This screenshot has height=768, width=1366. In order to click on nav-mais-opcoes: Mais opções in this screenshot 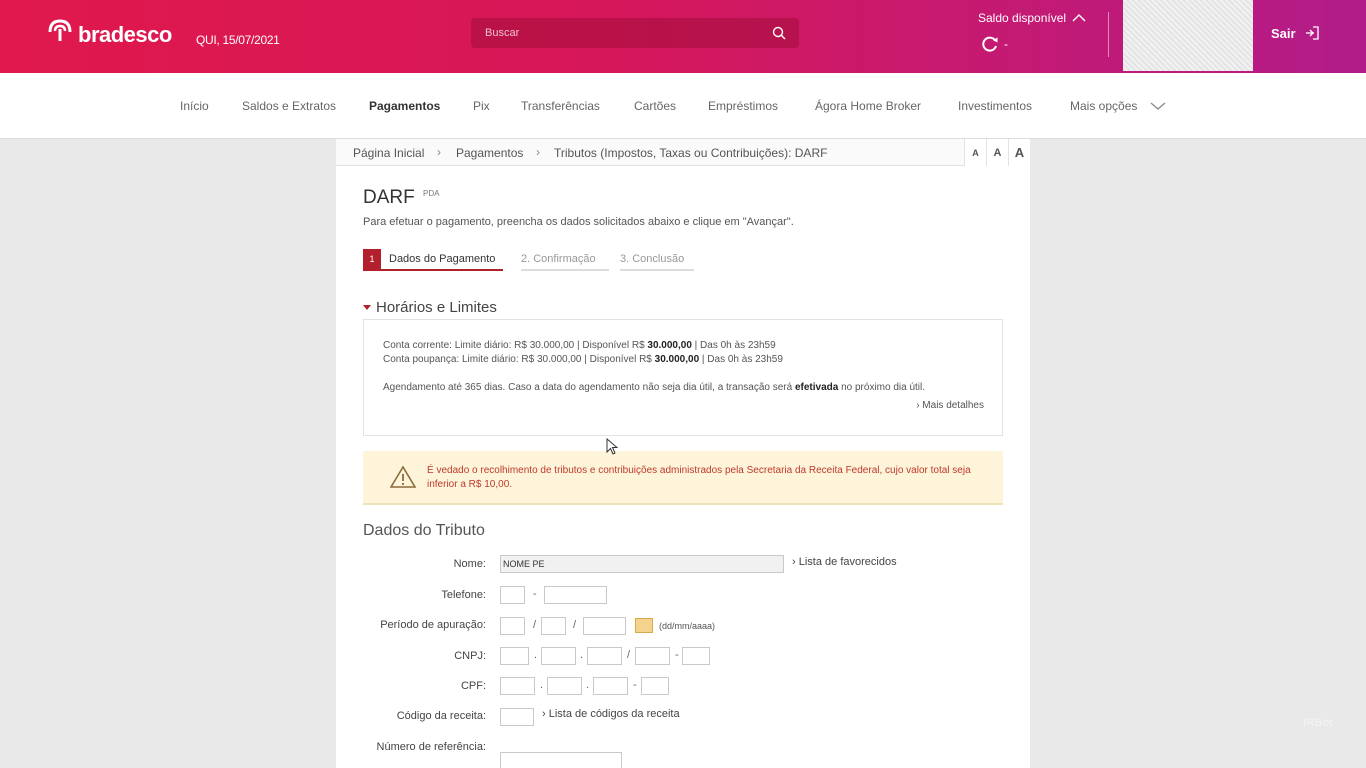, I will do `click(1103, 106)`.